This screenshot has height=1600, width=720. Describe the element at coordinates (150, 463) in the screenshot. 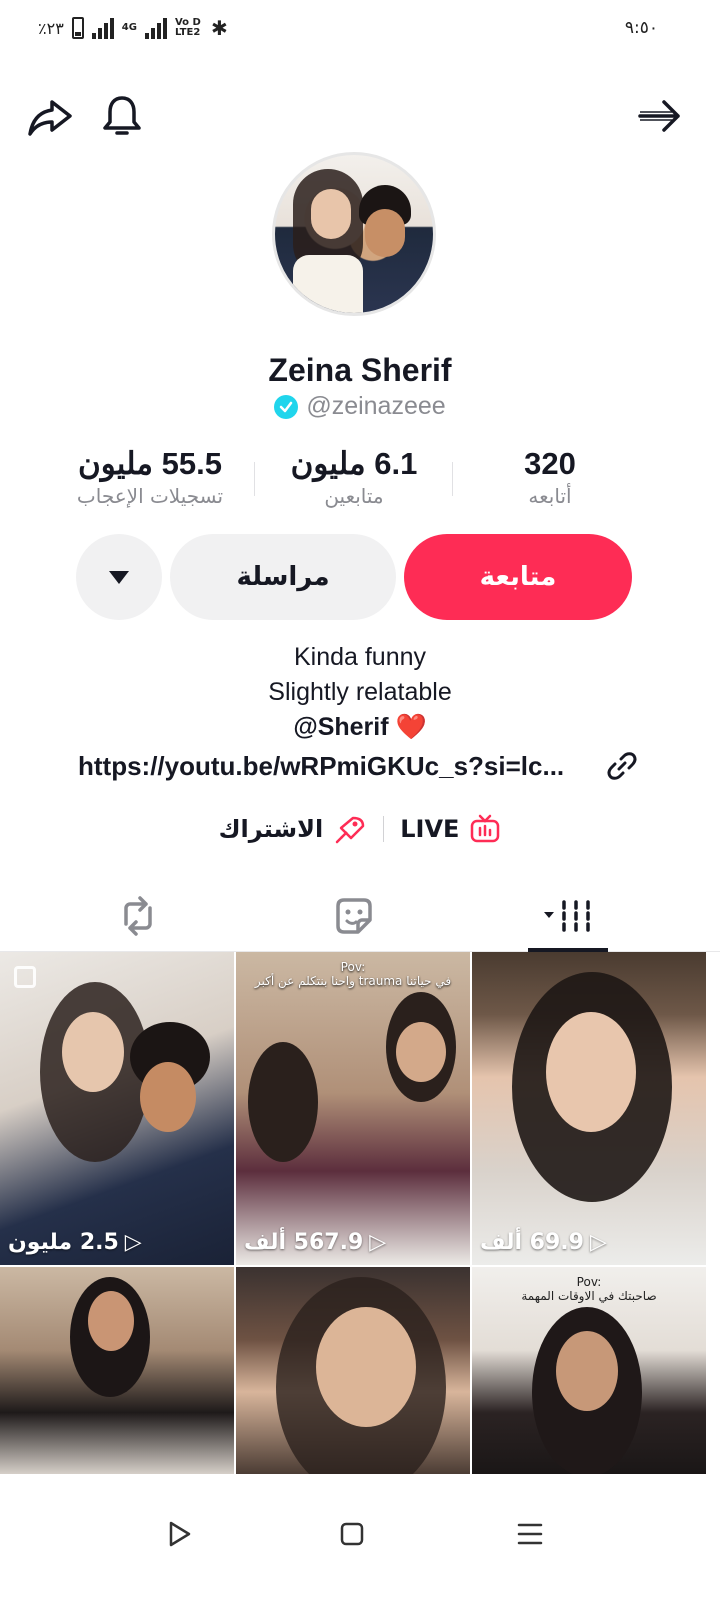

I see `likes-count: 55.5 مليون` at that location.